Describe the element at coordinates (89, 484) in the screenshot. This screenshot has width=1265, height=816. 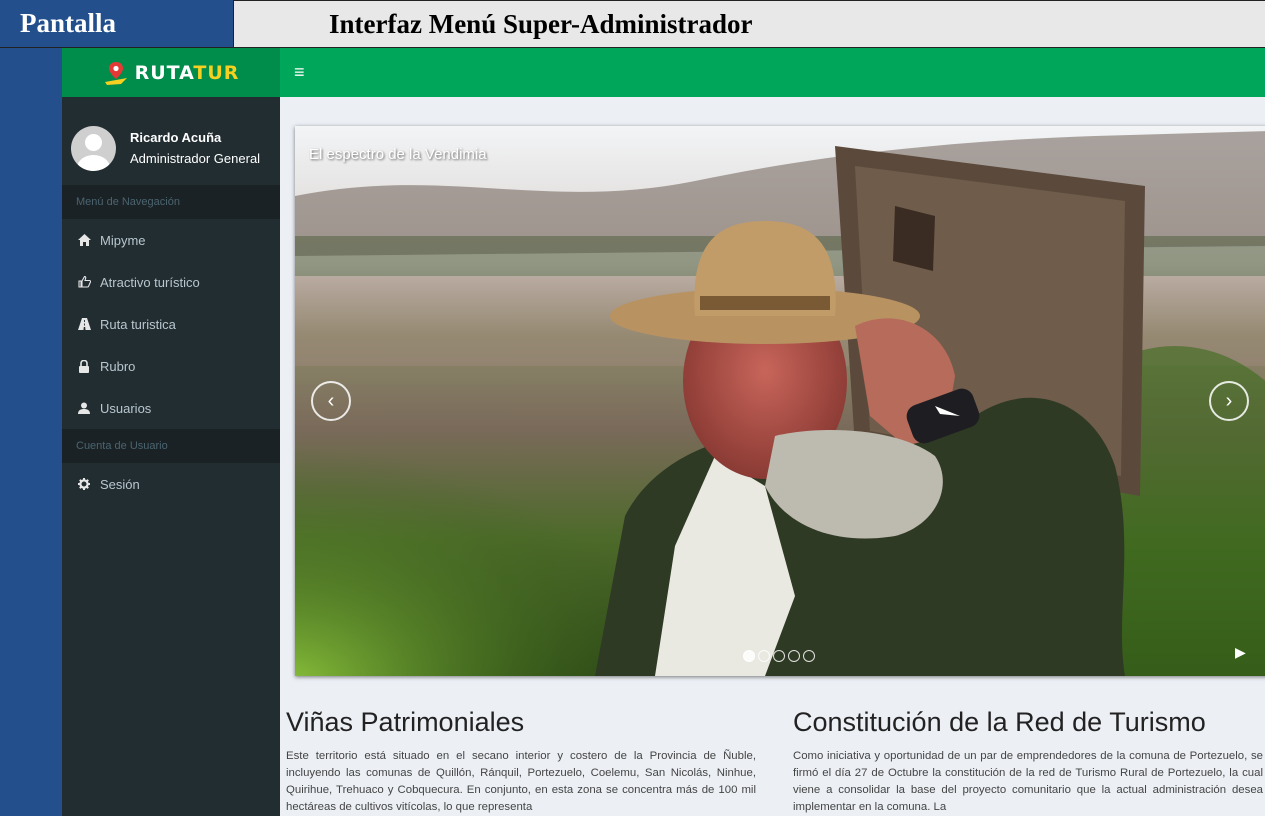
I see `gear-icon` at that location.